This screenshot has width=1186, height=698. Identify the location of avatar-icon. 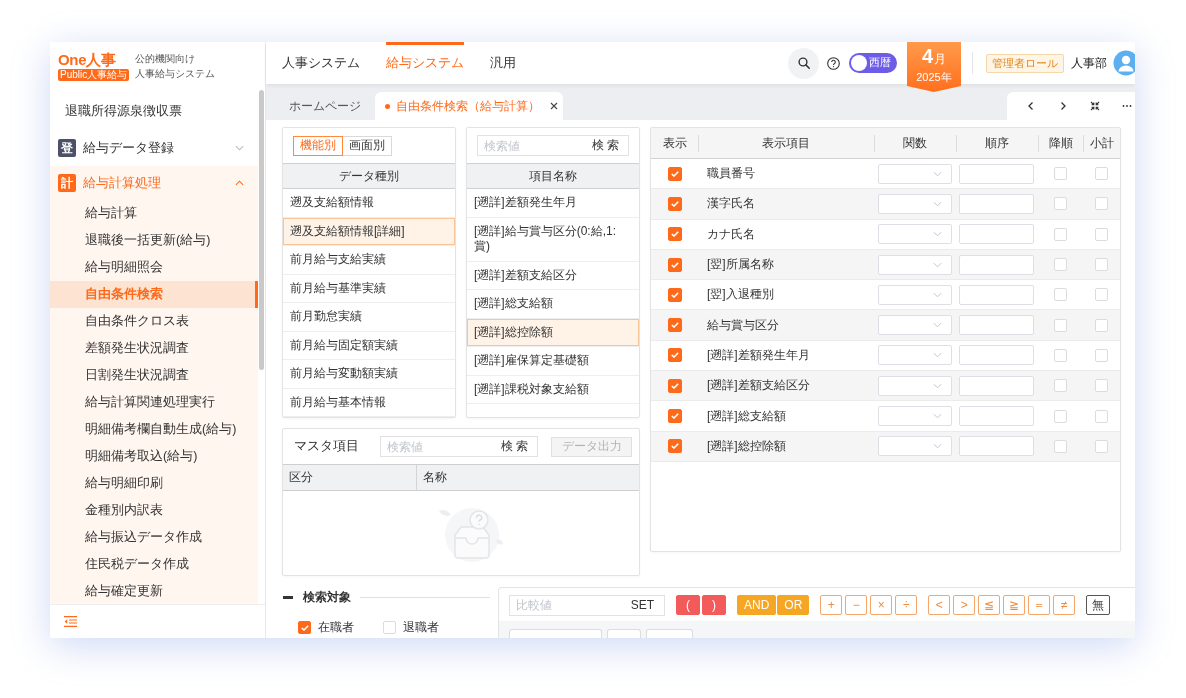
(1124, 63).